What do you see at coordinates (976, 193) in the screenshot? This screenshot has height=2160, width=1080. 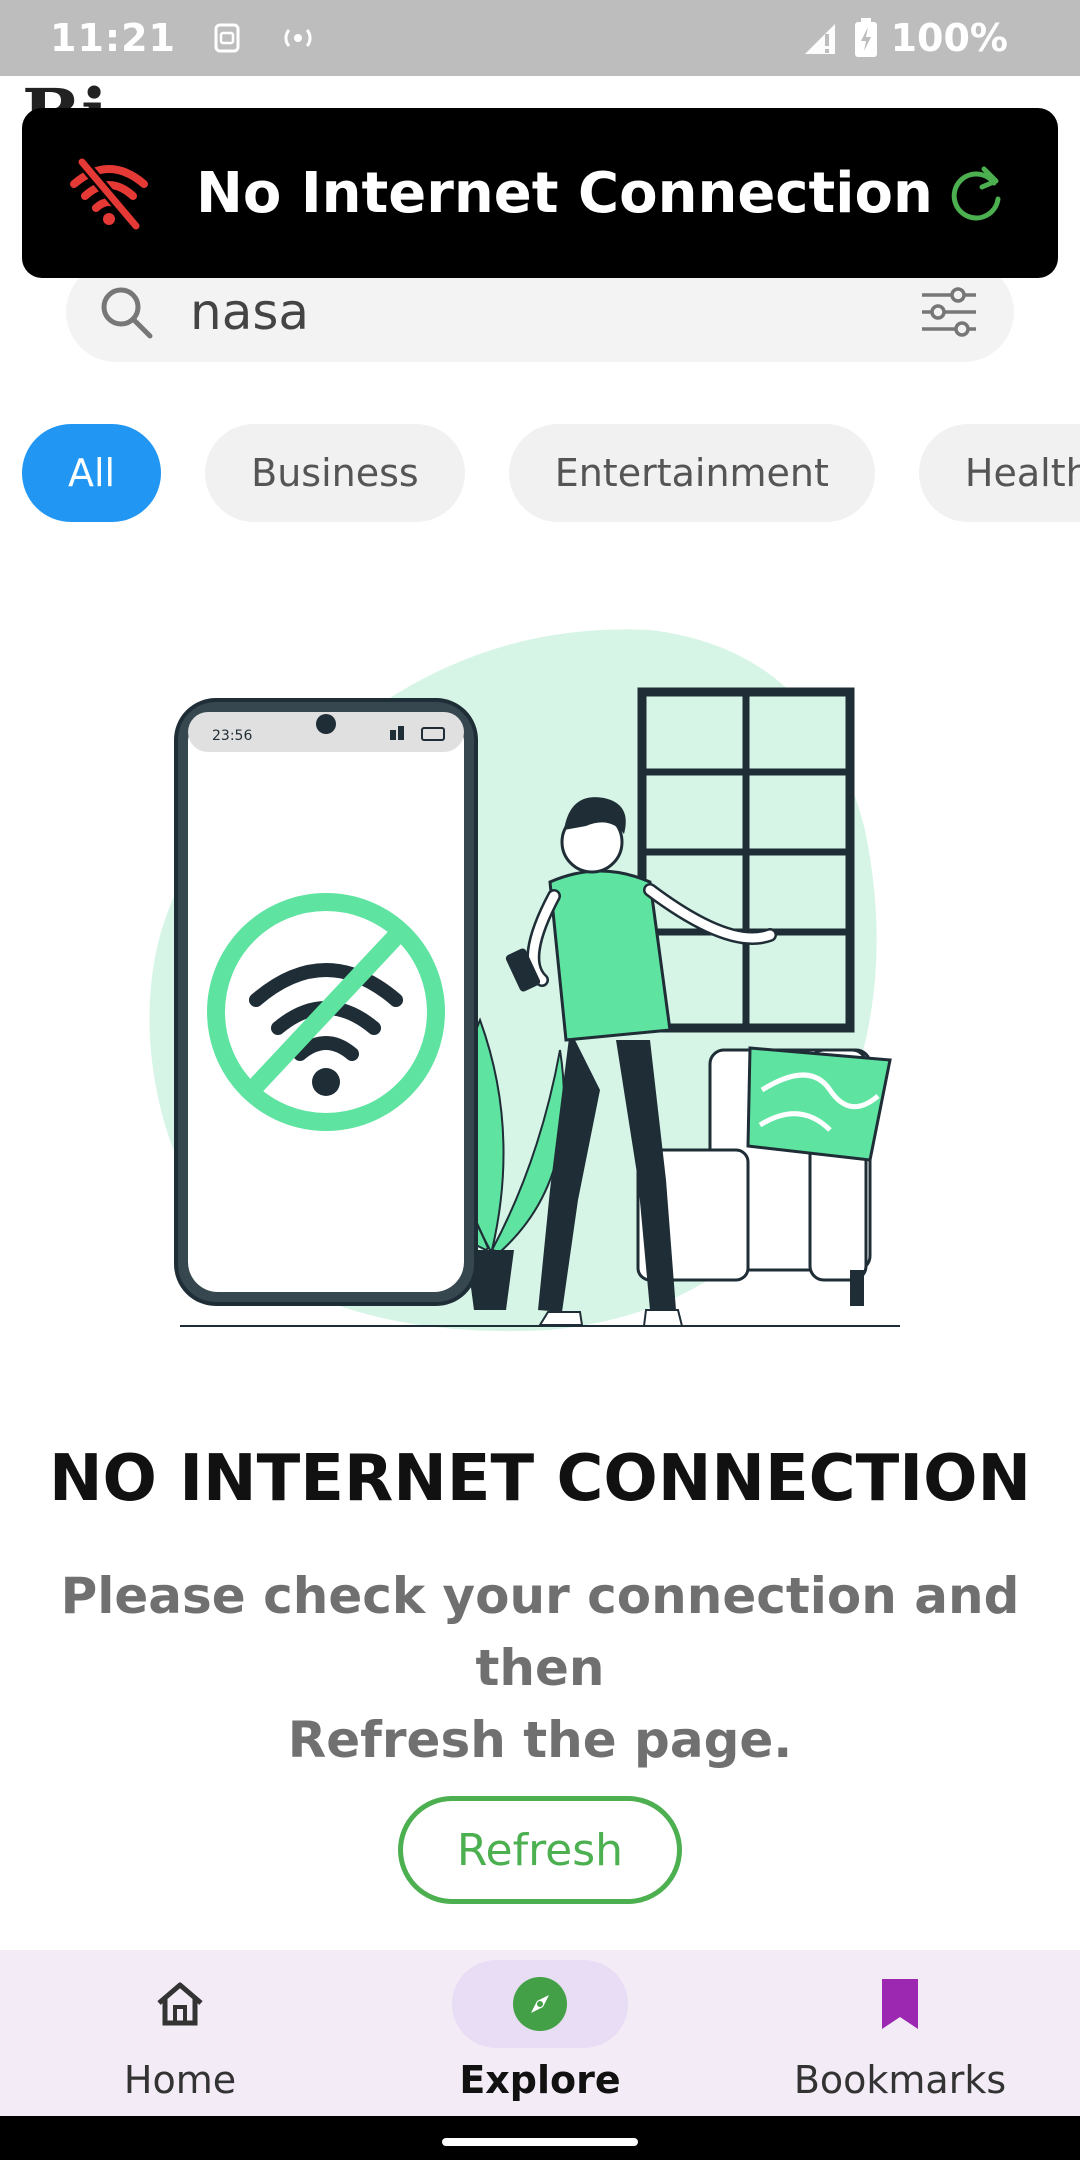 I see `refresh-icon` at bounding box center [976, 193].